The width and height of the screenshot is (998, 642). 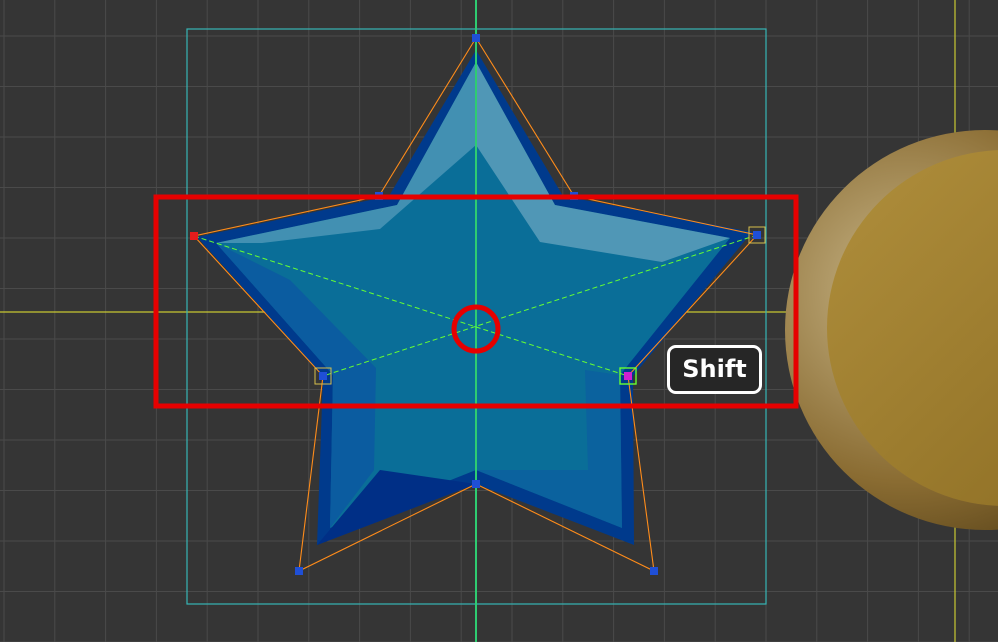 I want to click on shift-key-badge: Shift, so click(x=714, y=369).